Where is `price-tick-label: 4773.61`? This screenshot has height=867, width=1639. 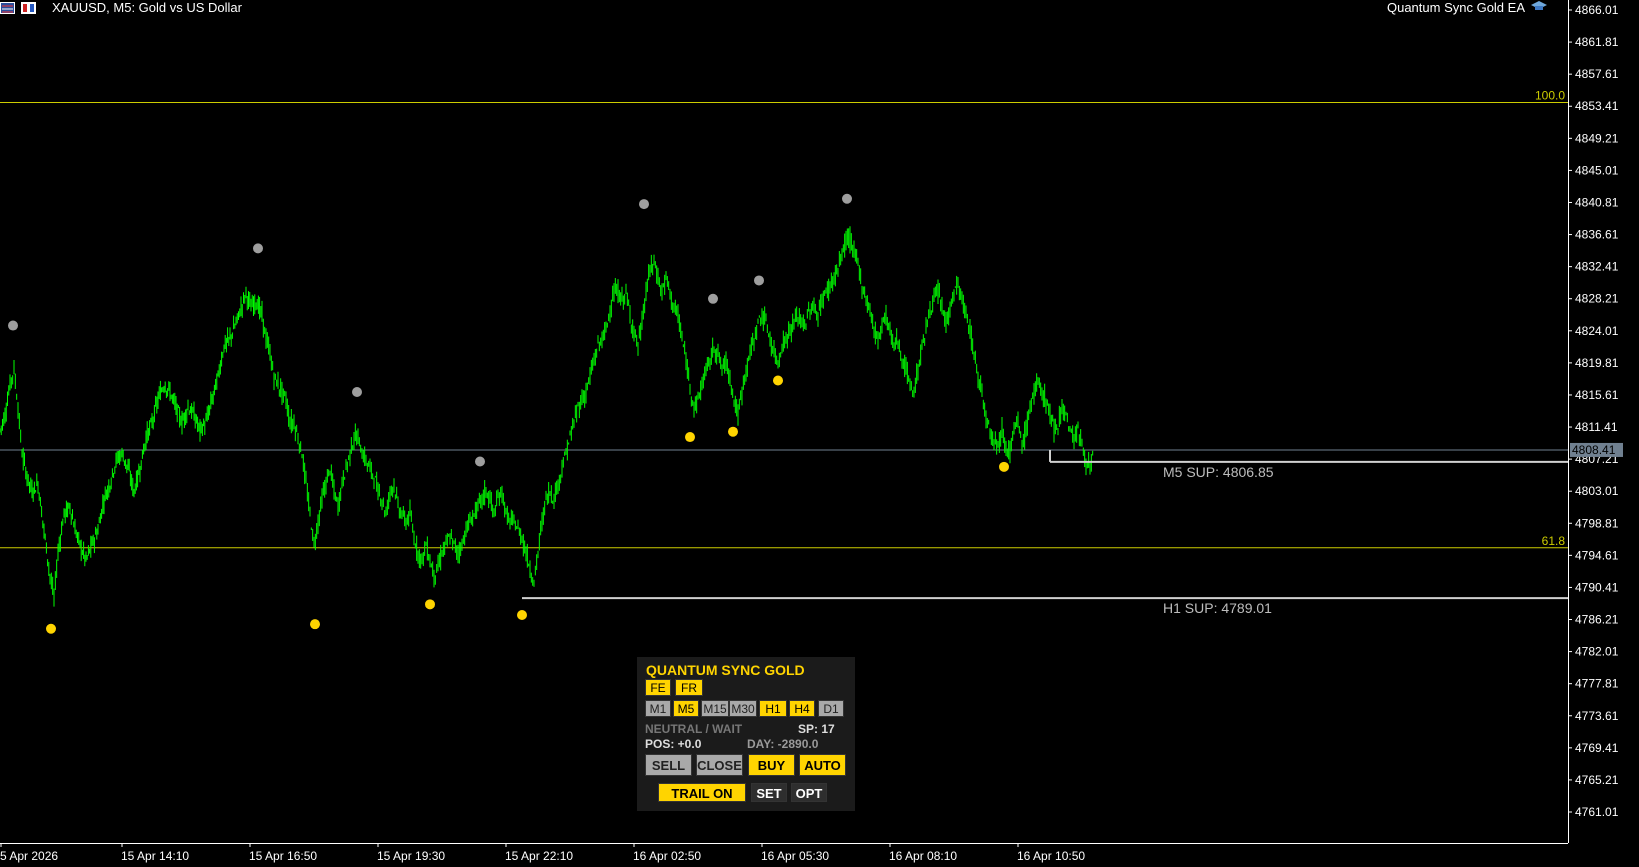
price-tick-label: 4773.61 is located at coordinates (1597, 716).